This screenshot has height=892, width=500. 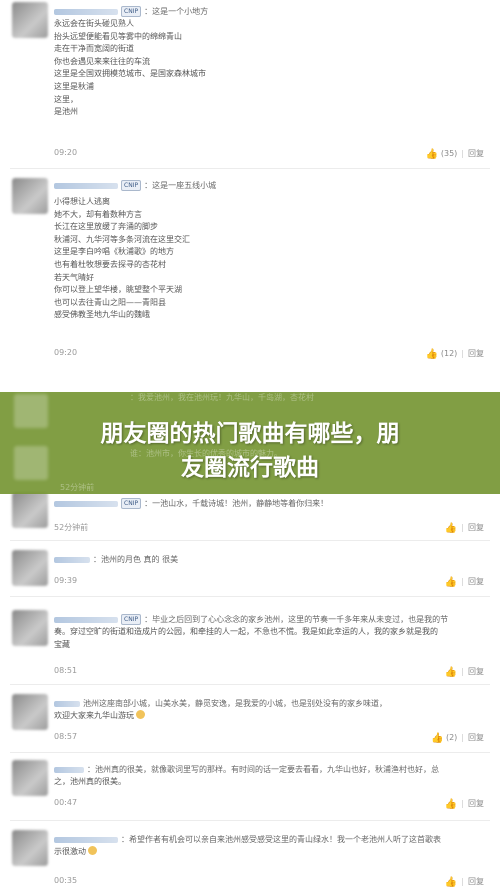 What do you see at coordinates (269, 186) in the screenshot?
I see `comment-header: CNIP ：这是一座五线小城` at bounding box center [269, 186].